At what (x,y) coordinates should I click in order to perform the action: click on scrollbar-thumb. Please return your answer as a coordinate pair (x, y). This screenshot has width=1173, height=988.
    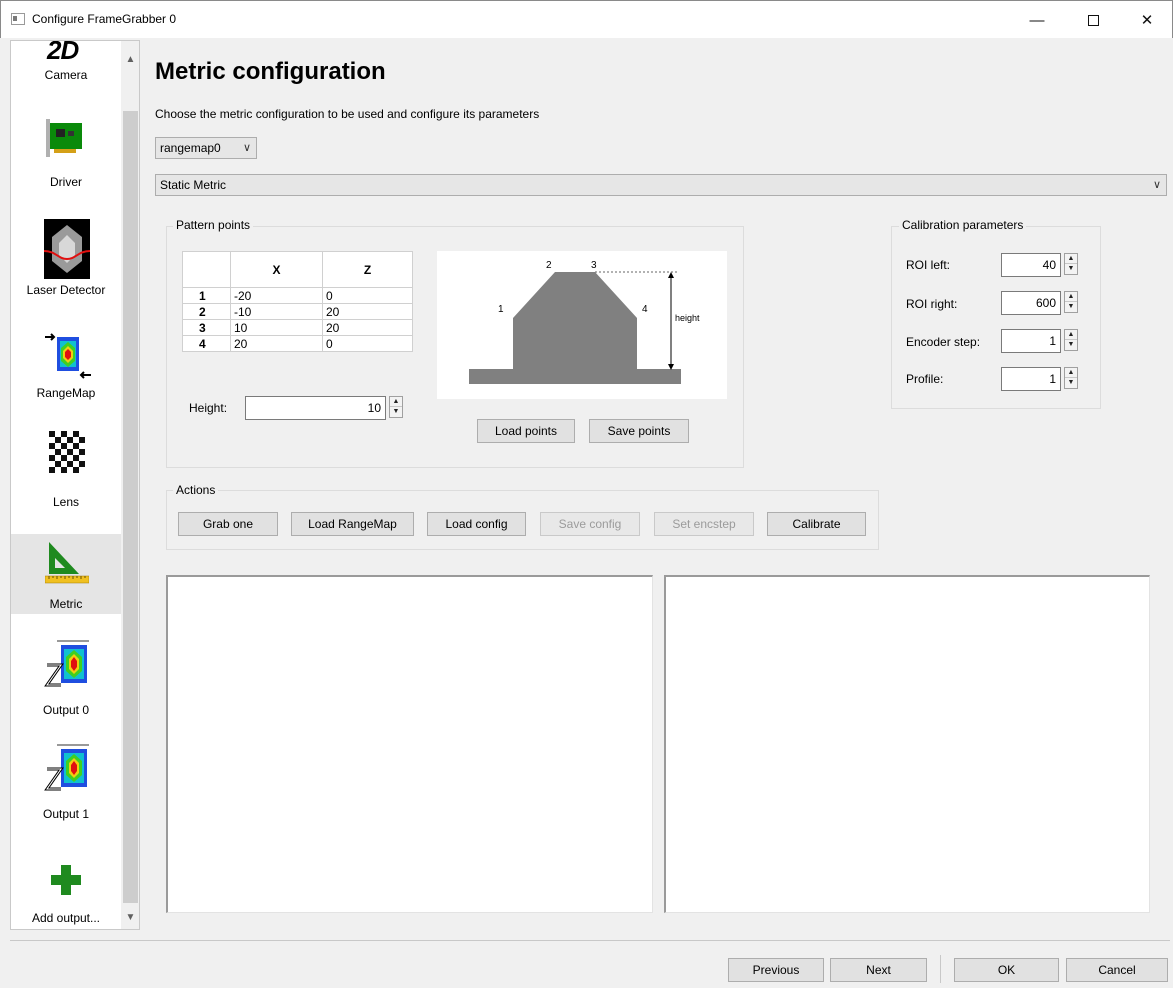
    Looking at the image, I should click on (130, 507).